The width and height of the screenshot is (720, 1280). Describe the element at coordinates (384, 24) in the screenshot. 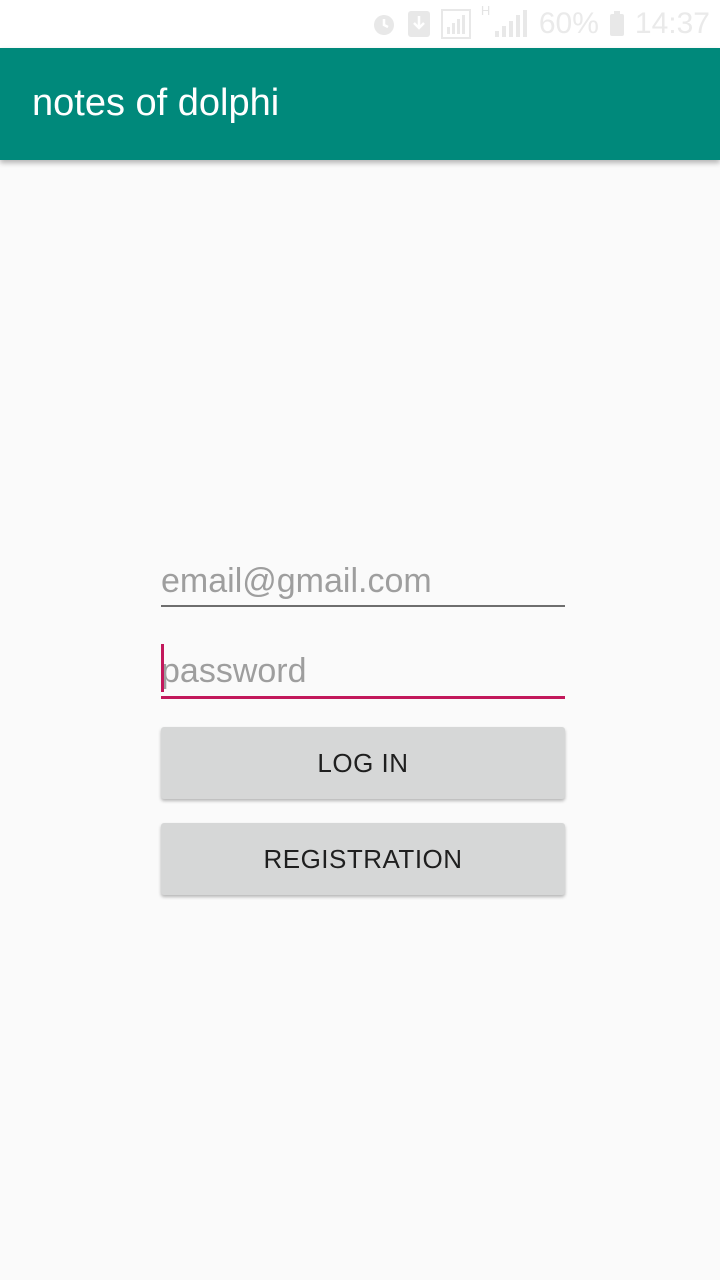

I see `alarm-icon` at that location.